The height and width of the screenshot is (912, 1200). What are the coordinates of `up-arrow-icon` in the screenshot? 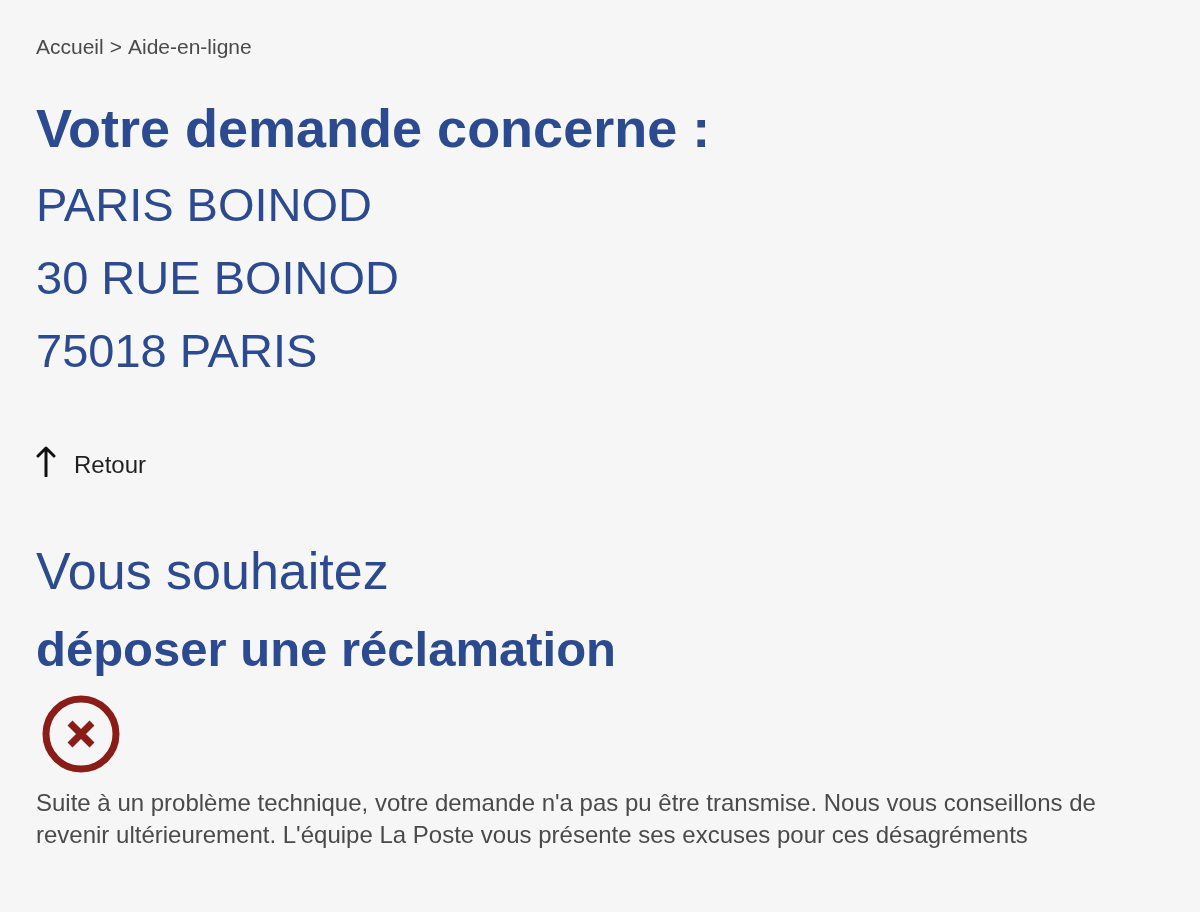 It's located at (46, 461).